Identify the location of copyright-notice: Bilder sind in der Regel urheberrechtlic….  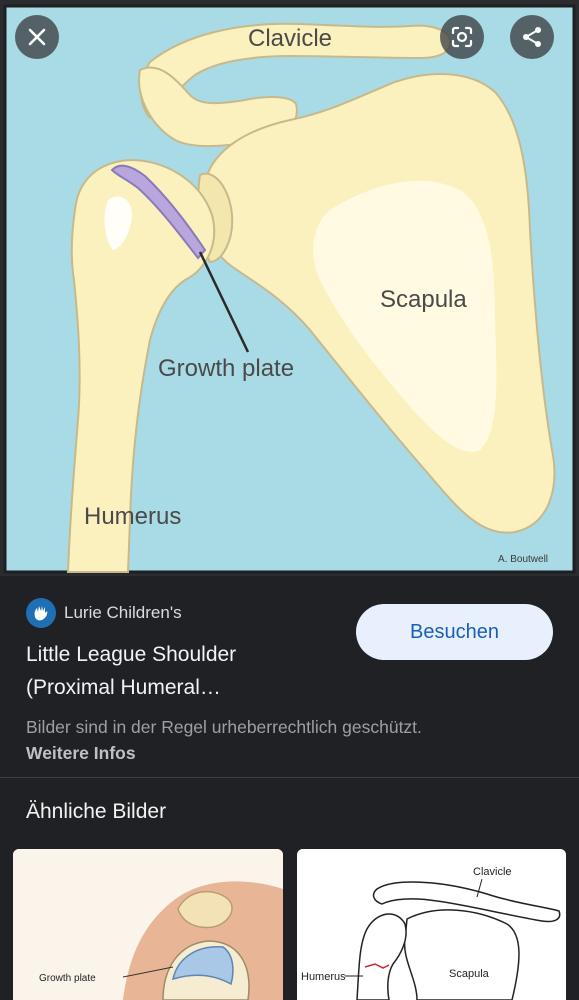
(226, 740).